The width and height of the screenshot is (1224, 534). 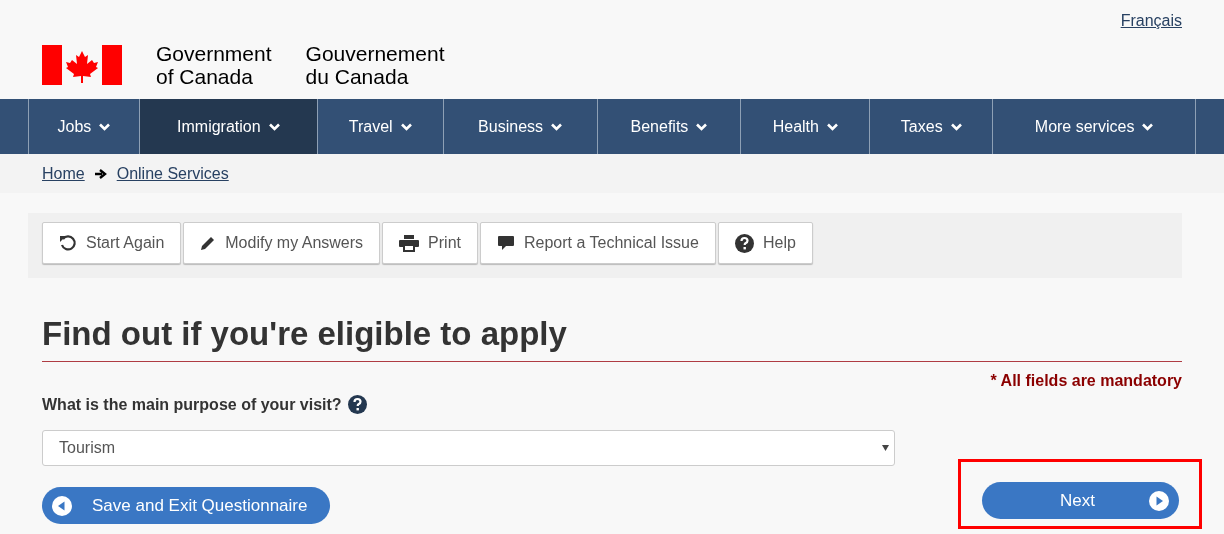 What do you see at coordinates (214, 65) in the screenshot?
I see `government-name-english: Government of Canada` at bounding box center [214, 65].